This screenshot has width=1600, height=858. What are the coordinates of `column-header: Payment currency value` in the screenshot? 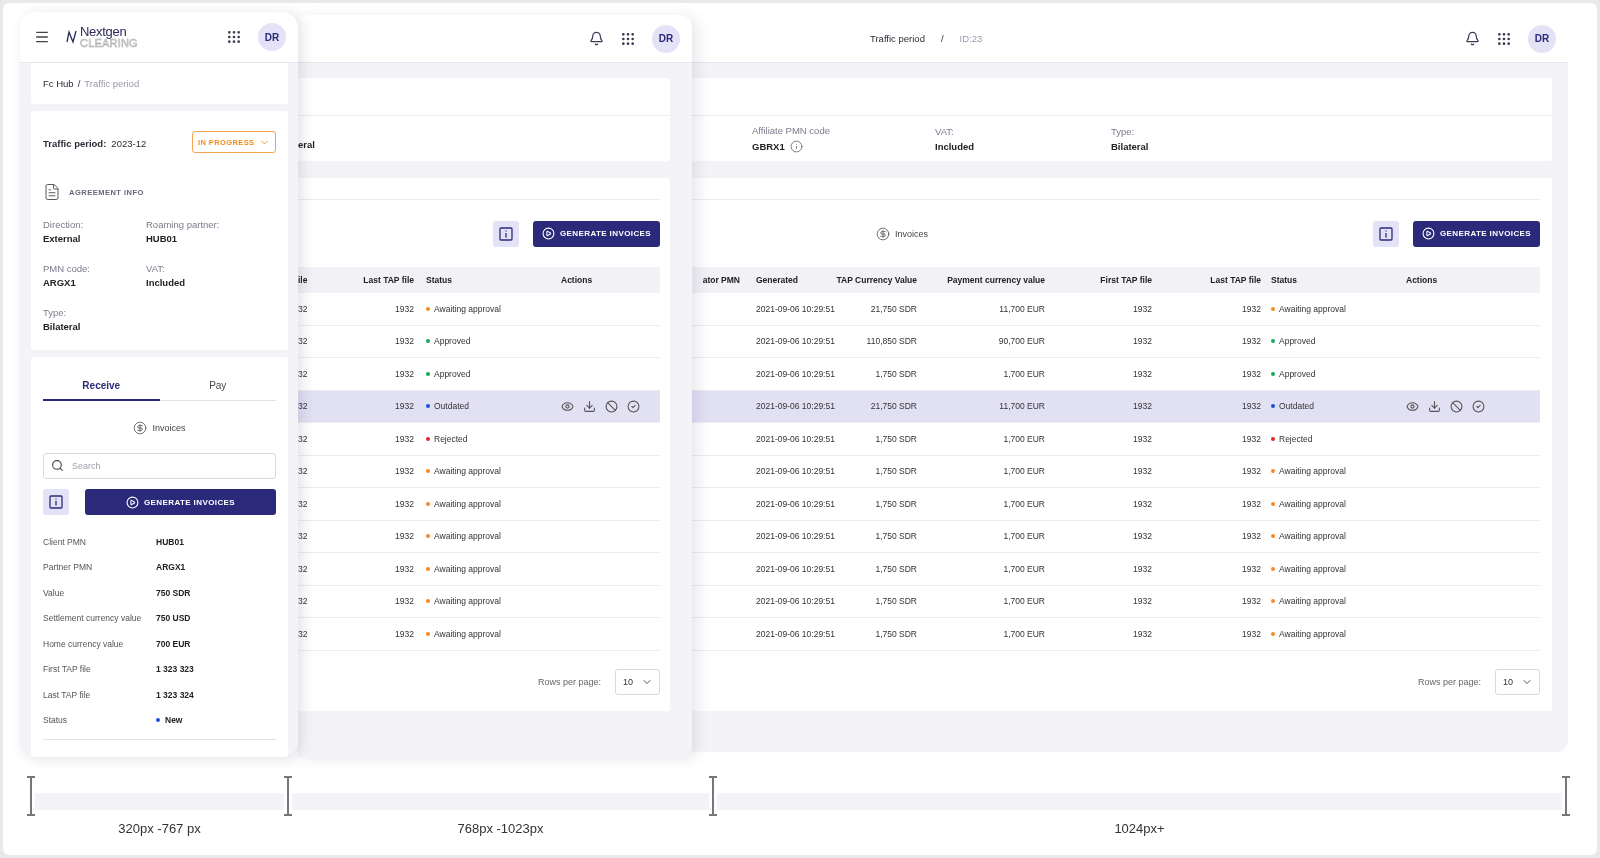 It's located at (988, 280).